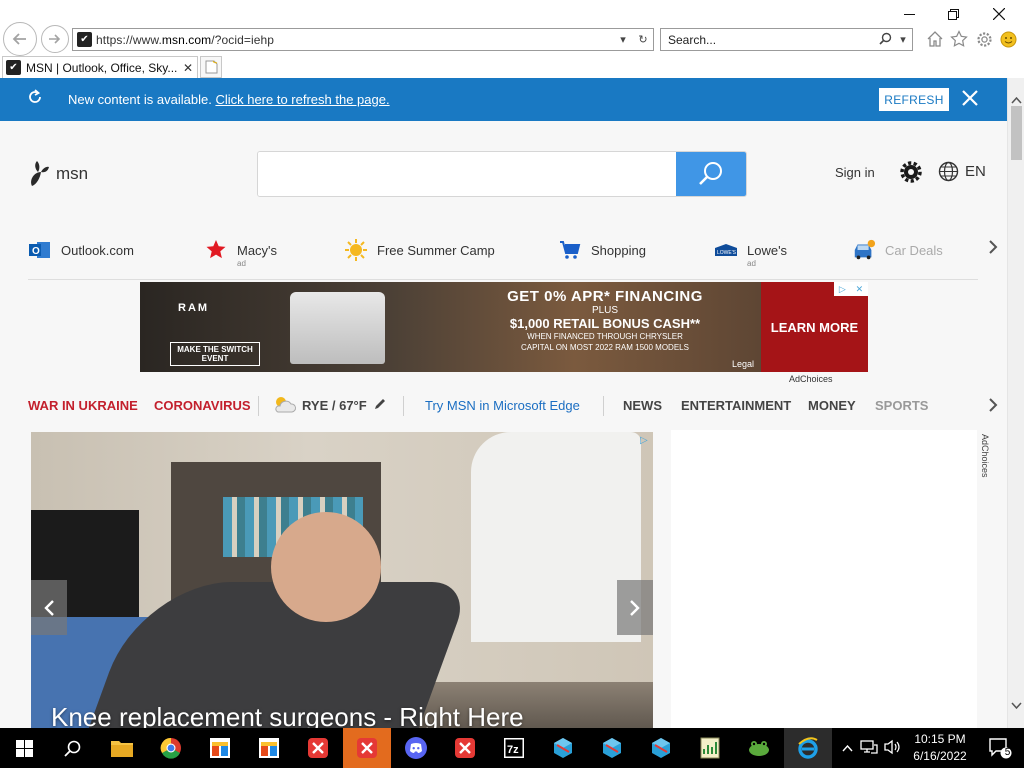 This screenshot has width=1024, height=768. What do you see at coordinates (24, 748) in the screenshot?
I see `start-button` at bounding box center [24, 748].